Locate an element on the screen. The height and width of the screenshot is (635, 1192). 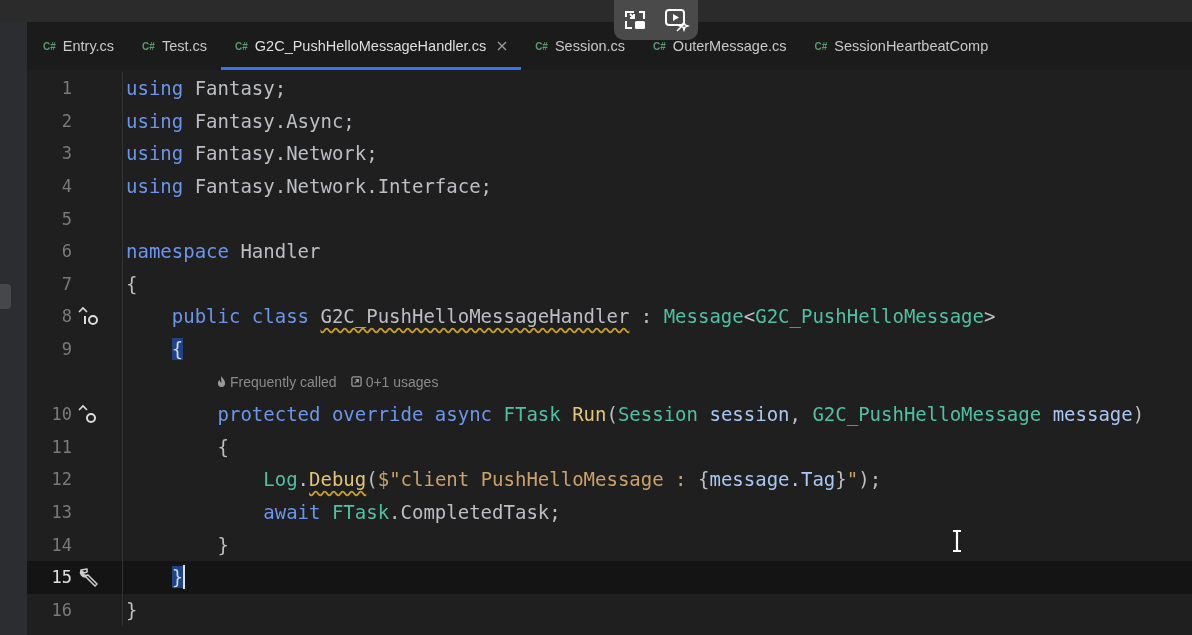
file-tab: C# Session.cs is located at coordinates (580, 46).